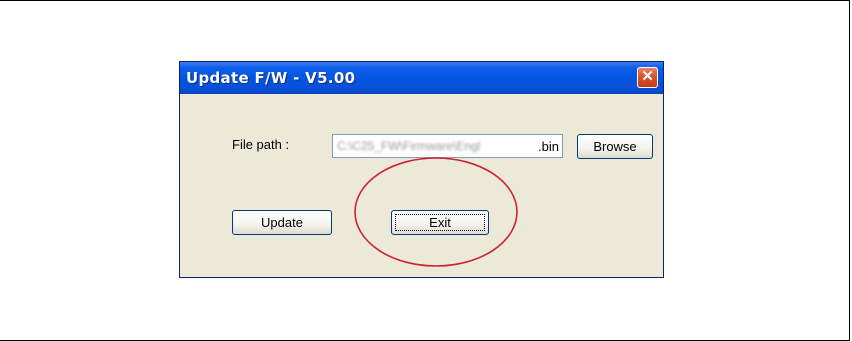  I want to click on file-path-input: C:\C25_FW\Firmware\Engl .bin, so click(447, 146).